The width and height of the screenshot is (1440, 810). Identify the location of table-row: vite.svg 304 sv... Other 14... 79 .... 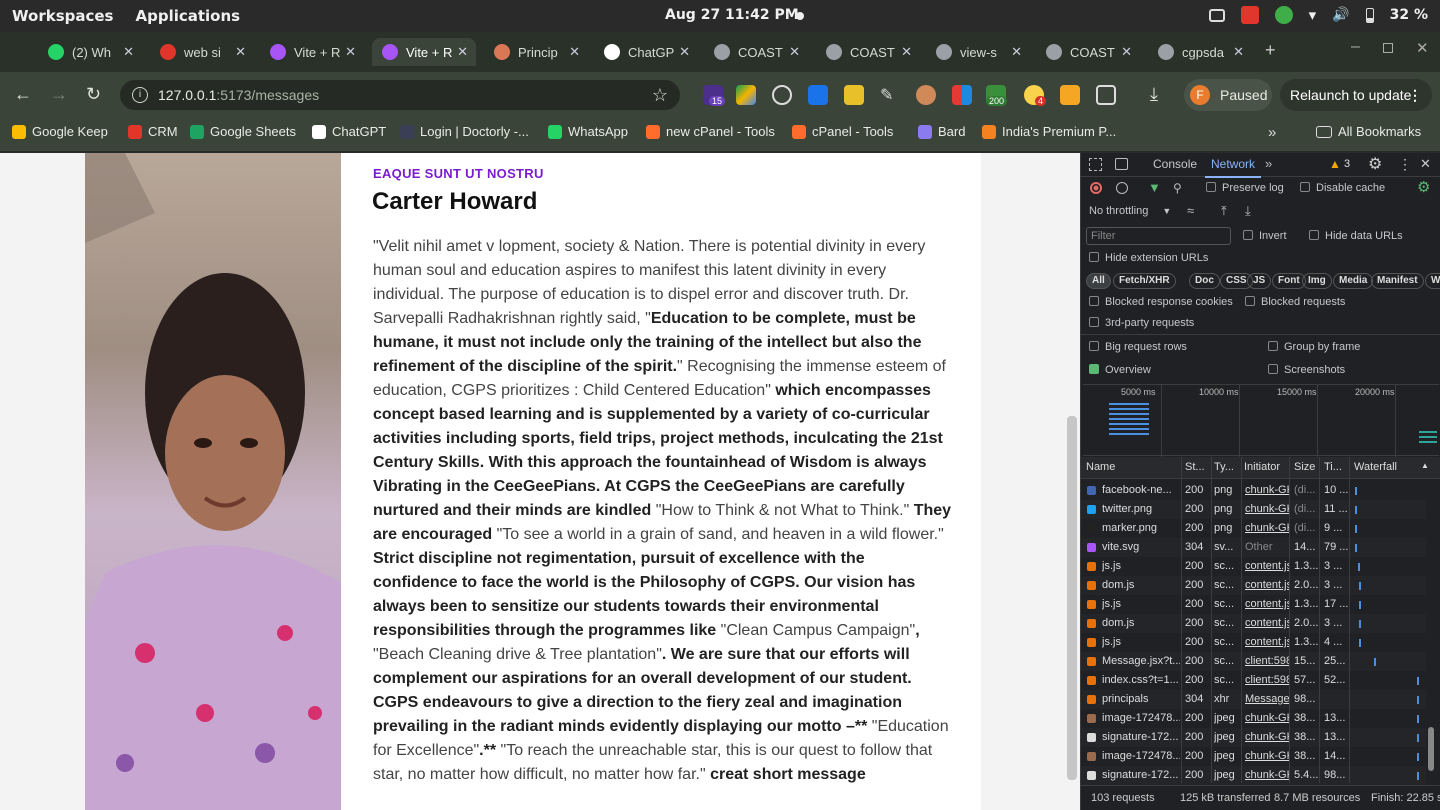
(1253, 547).